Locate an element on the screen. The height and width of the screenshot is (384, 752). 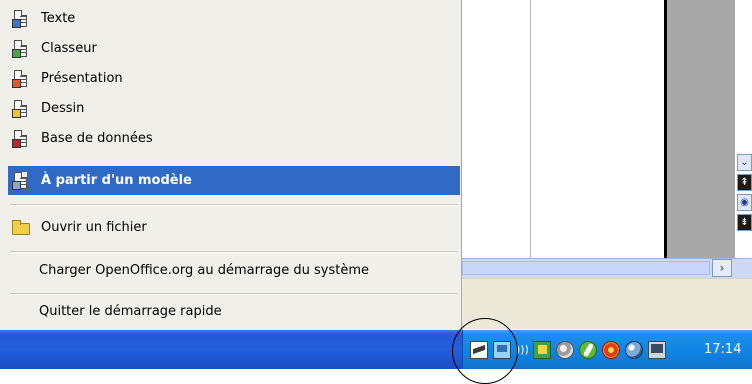
vertical-scroll-buttons: ⌄ ⇞ ◉ ⇟ is located at coordinates (744, 194).